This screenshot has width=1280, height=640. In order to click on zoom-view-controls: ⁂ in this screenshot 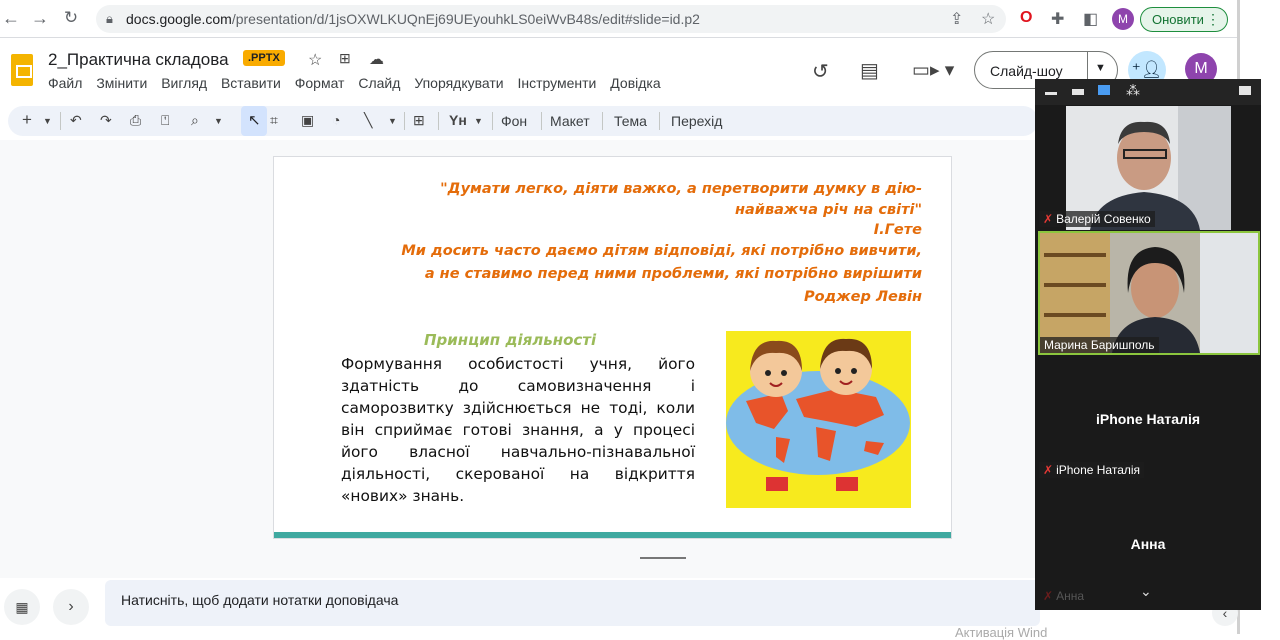, I will do `click(1148, 92)`.